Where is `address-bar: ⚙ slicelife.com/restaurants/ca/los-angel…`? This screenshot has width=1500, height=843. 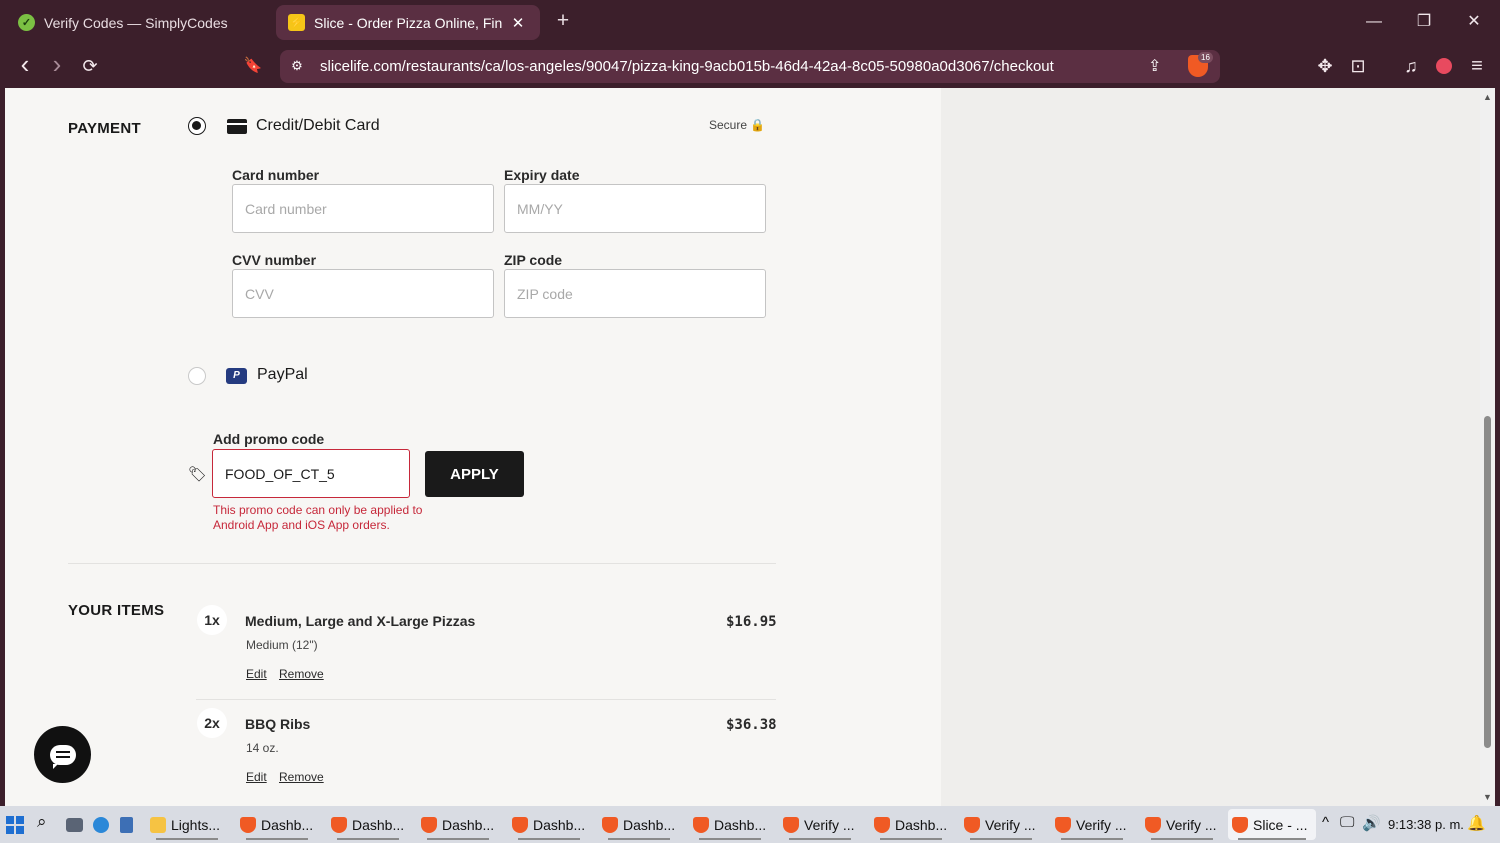 address-bar: ⚙ slicelife.com/restaurants/ca/los-angel… is located at coordinates (750, 66).